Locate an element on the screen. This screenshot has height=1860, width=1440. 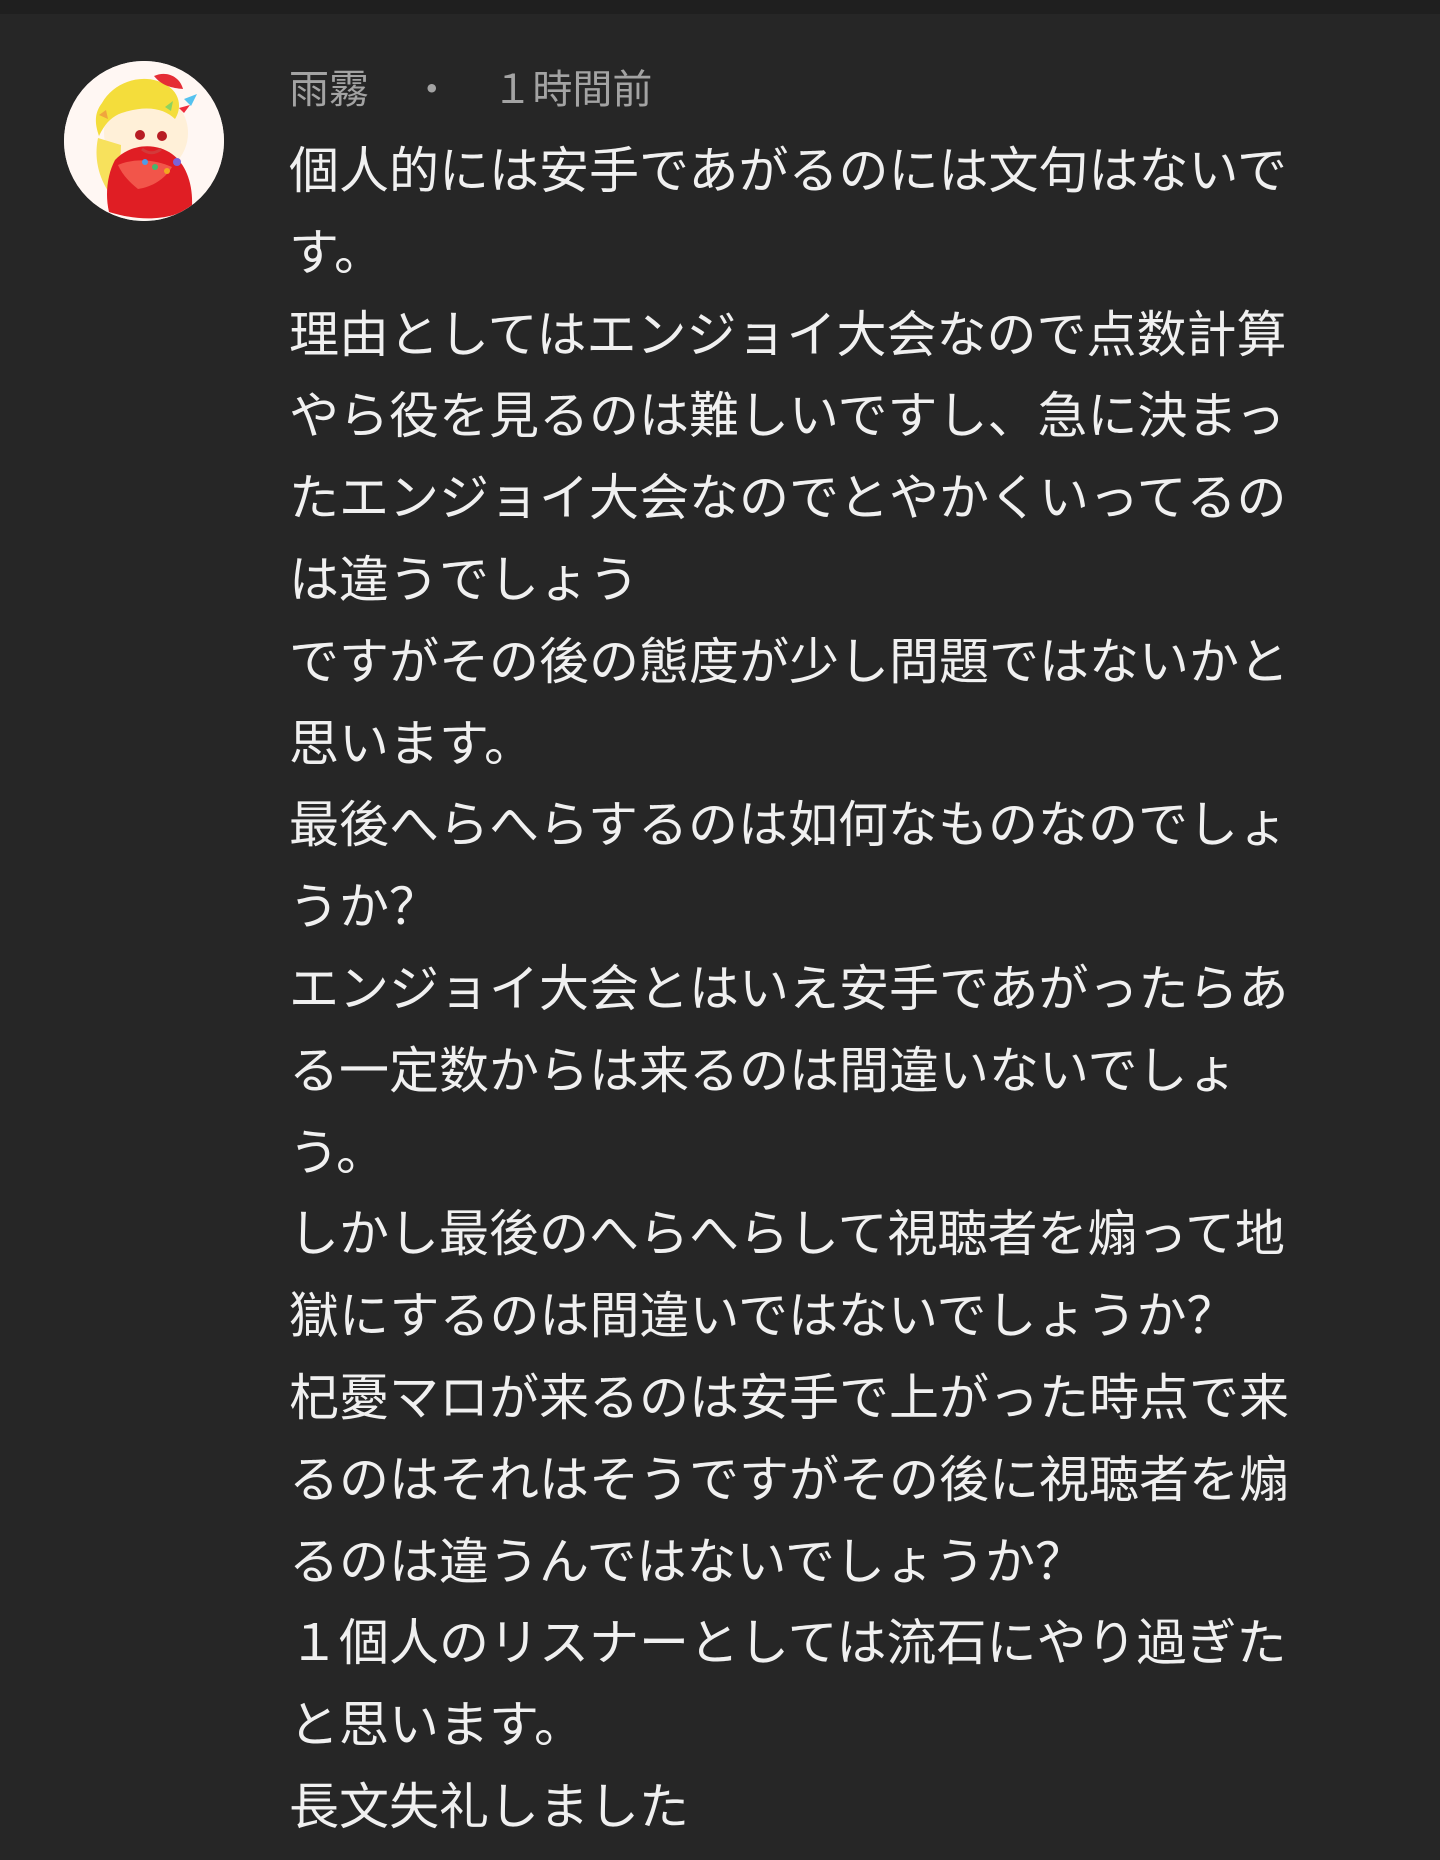
comment-line: 杞憂マロが来るのは安手で上がった時点で来 is located at coordinates (789, 1397).